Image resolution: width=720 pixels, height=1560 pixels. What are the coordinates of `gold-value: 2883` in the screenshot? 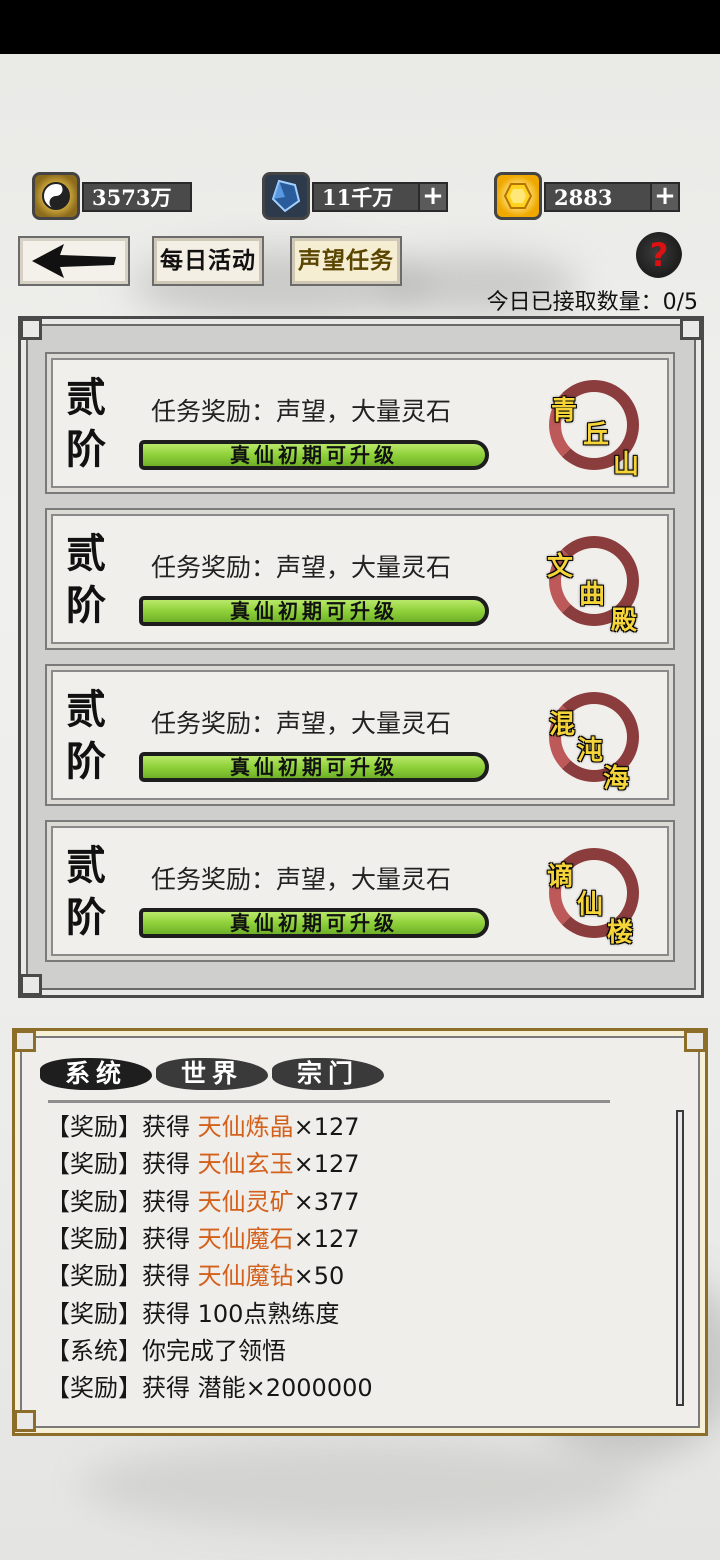 It's located at (599, 197).